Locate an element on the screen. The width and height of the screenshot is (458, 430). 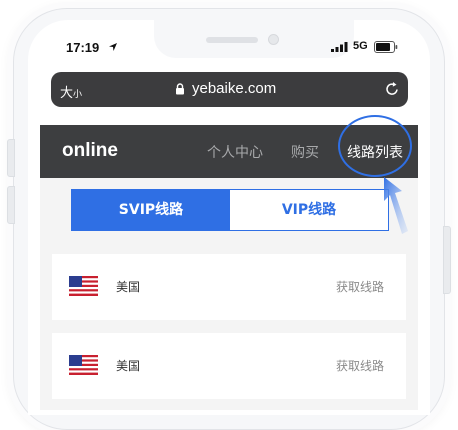
lock-icon is located at coordinates (180, 89).